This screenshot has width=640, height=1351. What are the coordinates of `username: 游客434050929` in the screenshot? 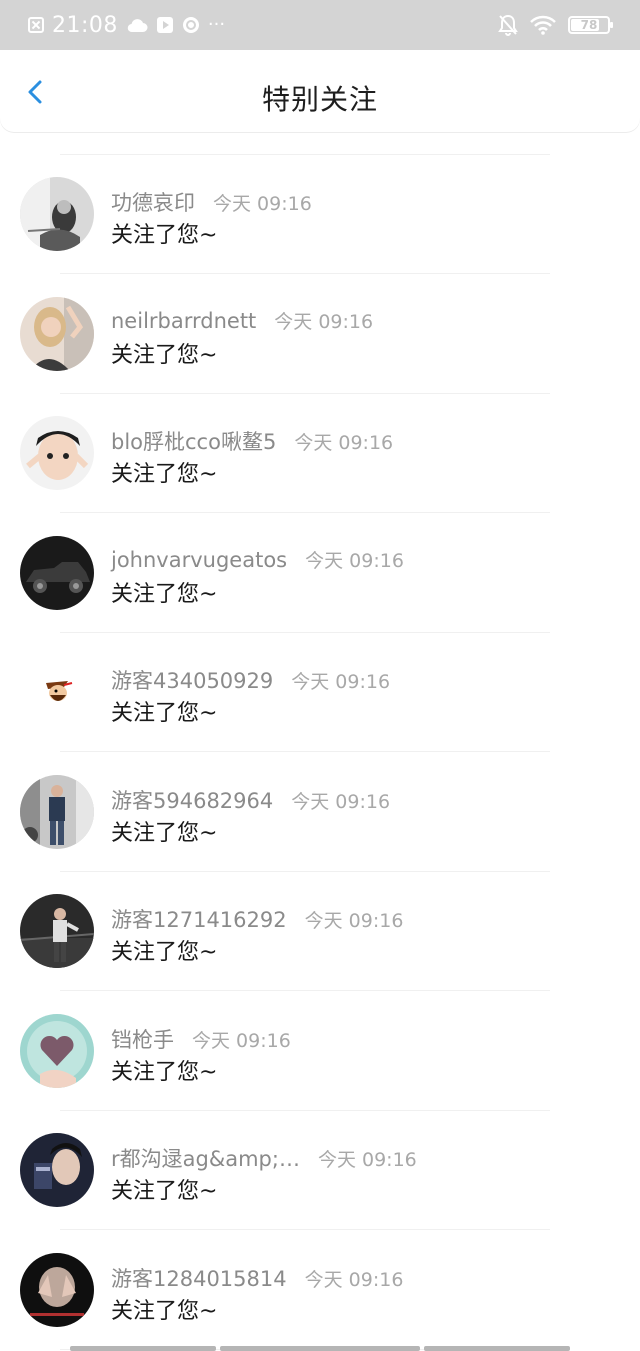 It's located at (192, 680).